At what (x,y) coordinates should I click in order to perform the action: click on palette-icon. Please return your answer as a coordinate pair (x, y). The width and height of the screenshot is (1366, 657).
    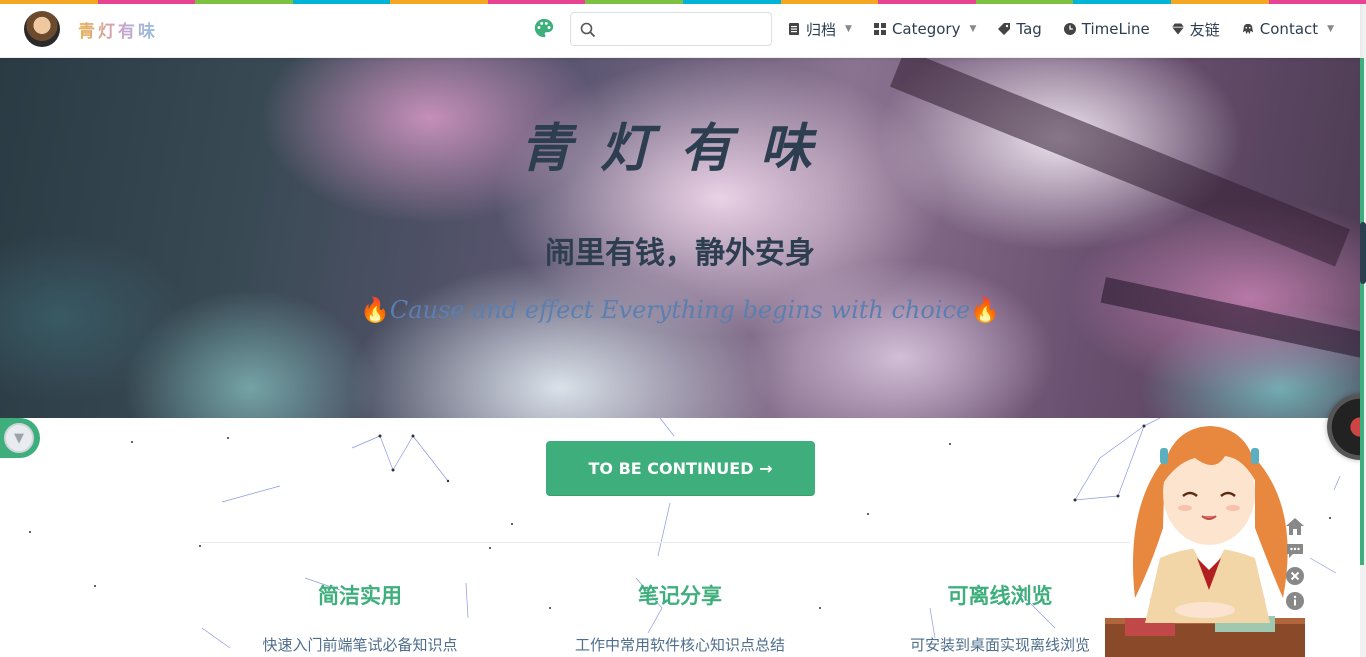
    Looking at the image, I should click on (544, 28).